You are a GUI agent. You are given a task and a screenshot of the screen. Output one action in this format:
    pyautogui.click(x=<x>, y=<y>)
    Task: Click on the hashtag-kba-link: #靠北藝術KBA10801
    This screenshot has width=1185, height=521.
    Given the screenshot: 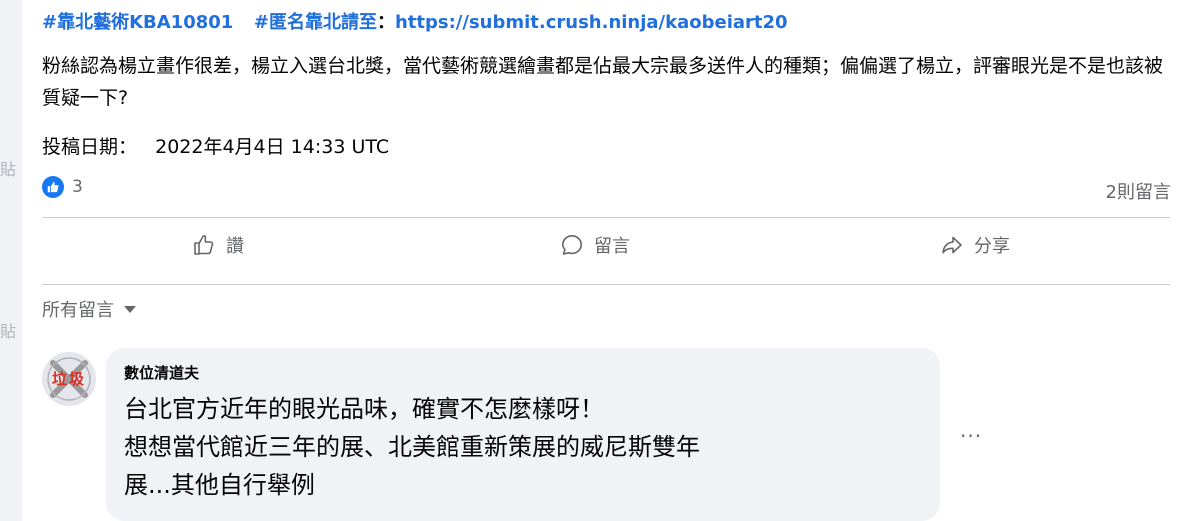 What is the action you would take?
    pyautogui.click(x=137, y=22)
    